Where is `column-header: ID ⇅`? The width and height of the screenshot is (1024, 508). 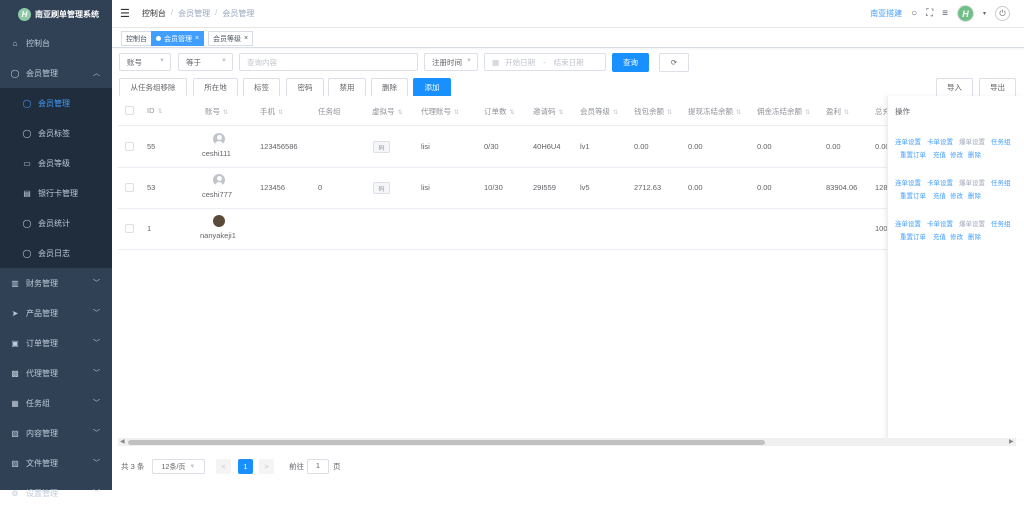 column-header: ID ⇅ is located at coordinates (155, 110).